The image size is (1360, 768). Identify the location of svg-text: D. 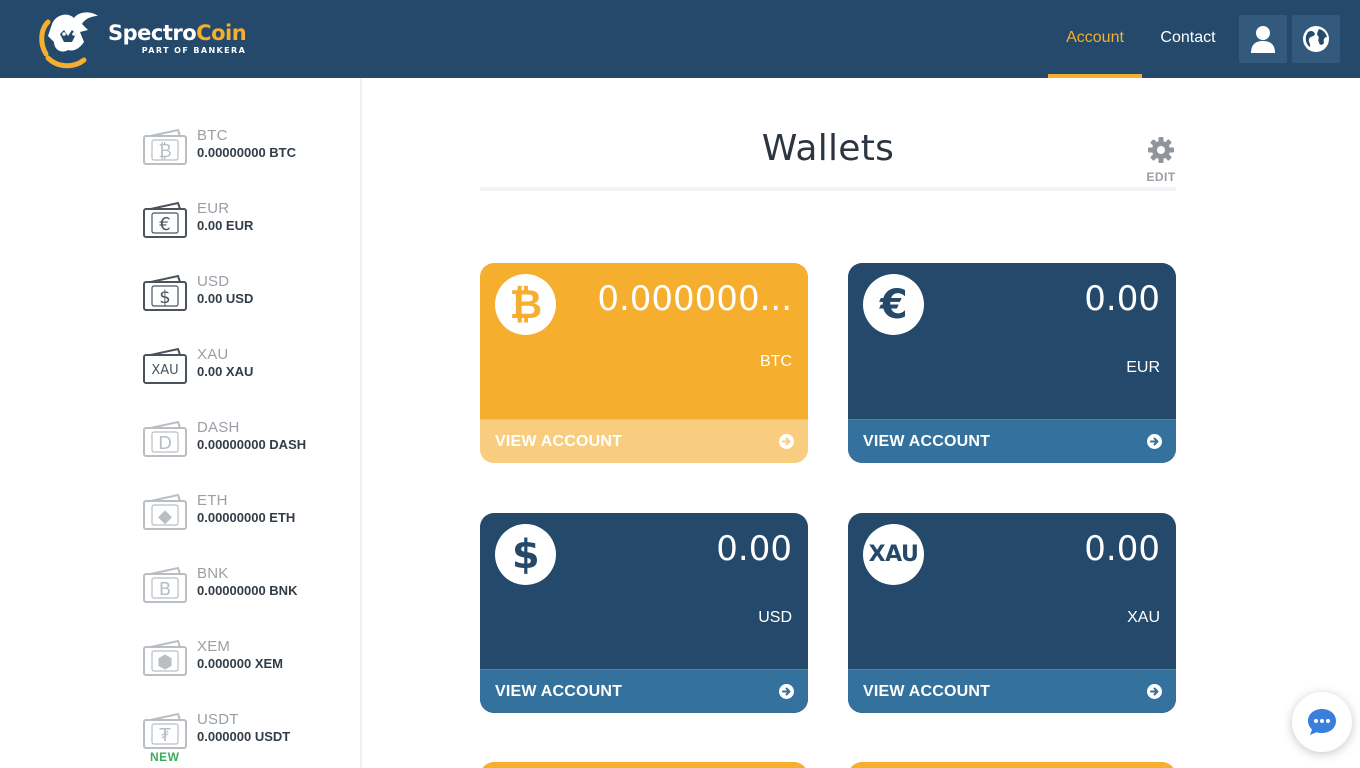
(165, 443).